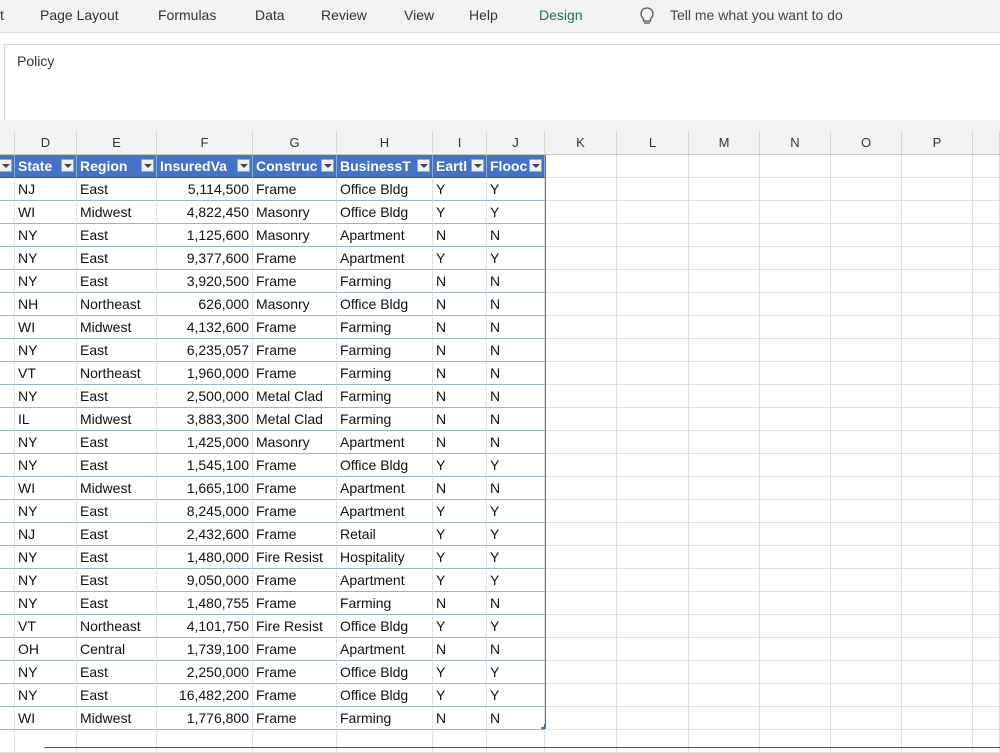 The image size is (1000, 753). What do you see at coordinates (581, 143) in the screenshot?
I see `column-header-k: K` at bounding box center [581, 143].